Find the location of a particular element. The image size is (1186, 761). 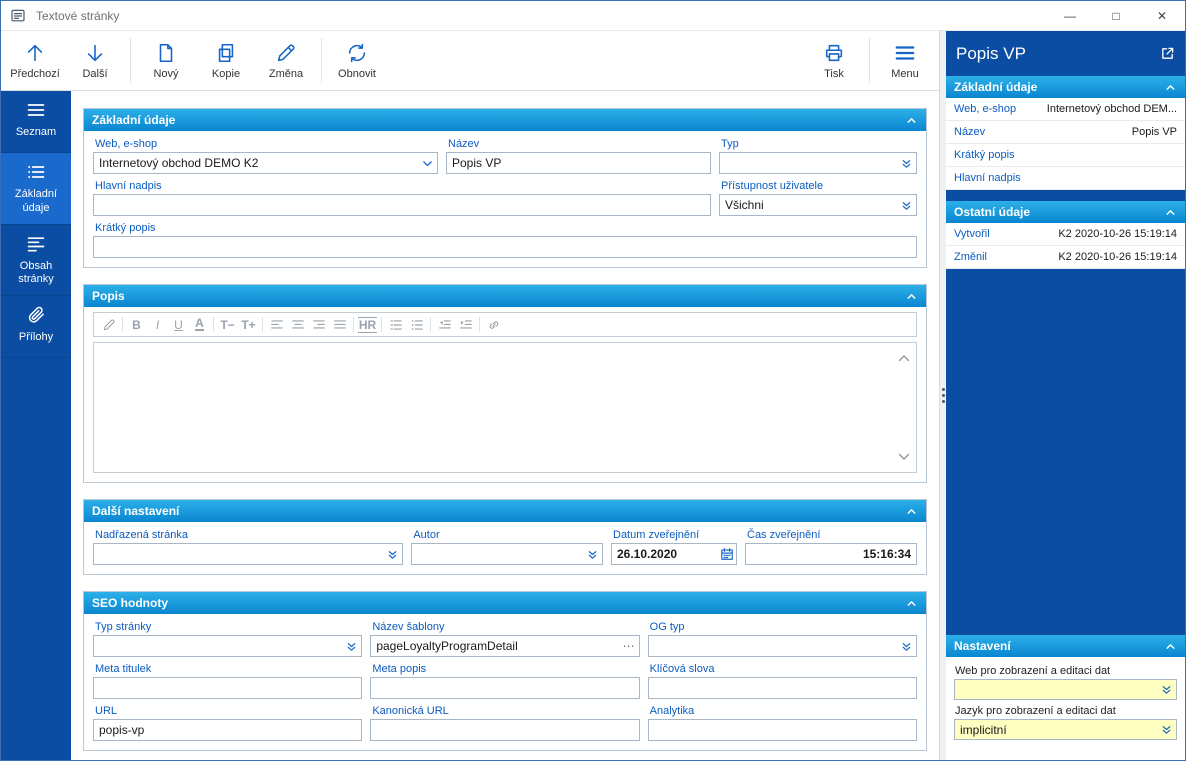

menu-button-label: Menu is located at coordinates (905, 73).